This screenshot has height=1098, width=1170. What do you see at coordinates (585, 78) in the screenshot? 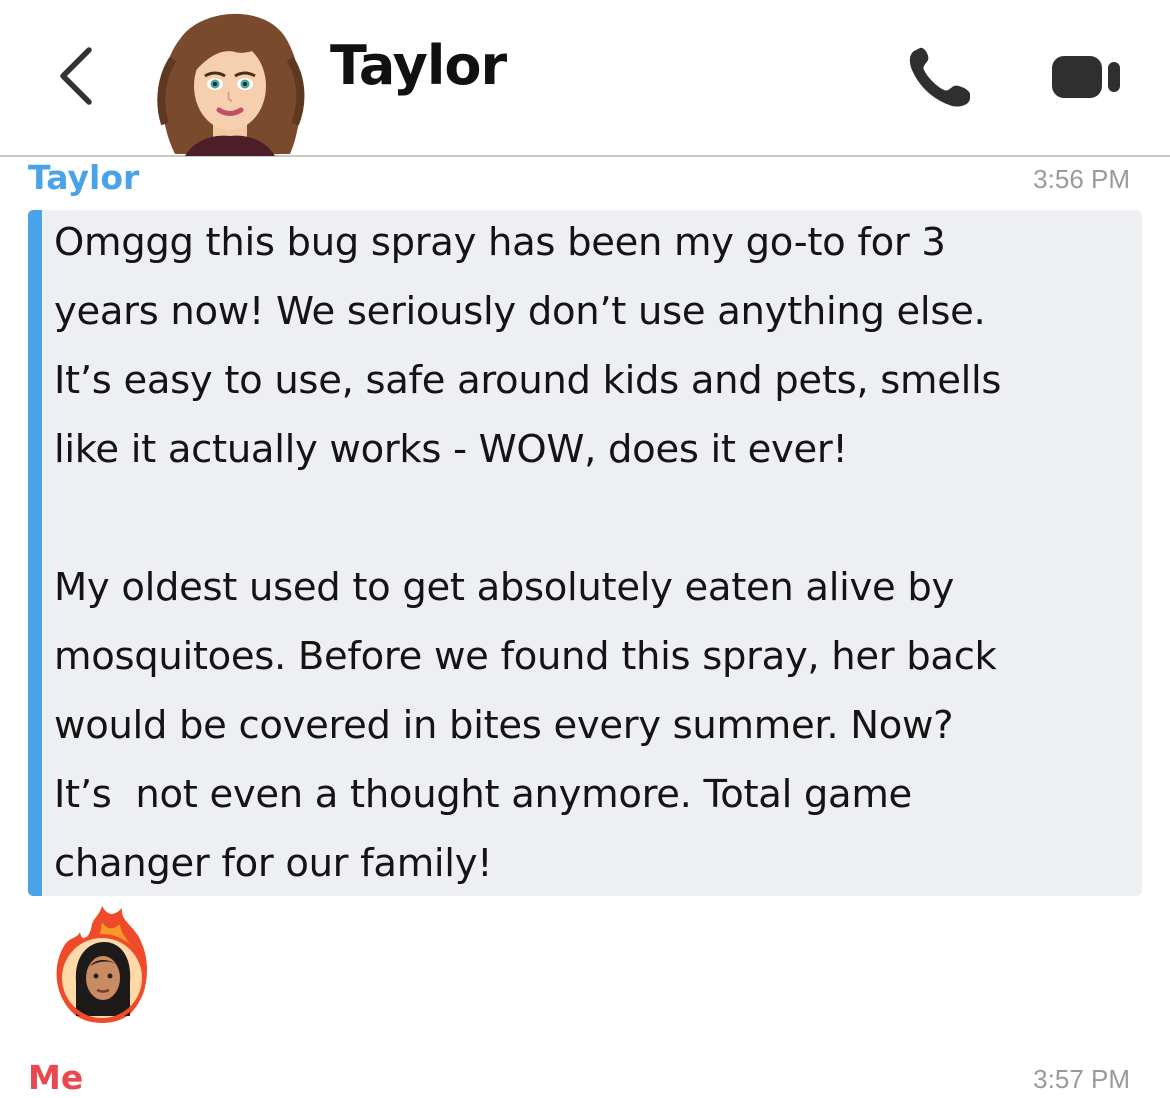
I see `chat-header: Taylor` at bounding box center [585, 78].